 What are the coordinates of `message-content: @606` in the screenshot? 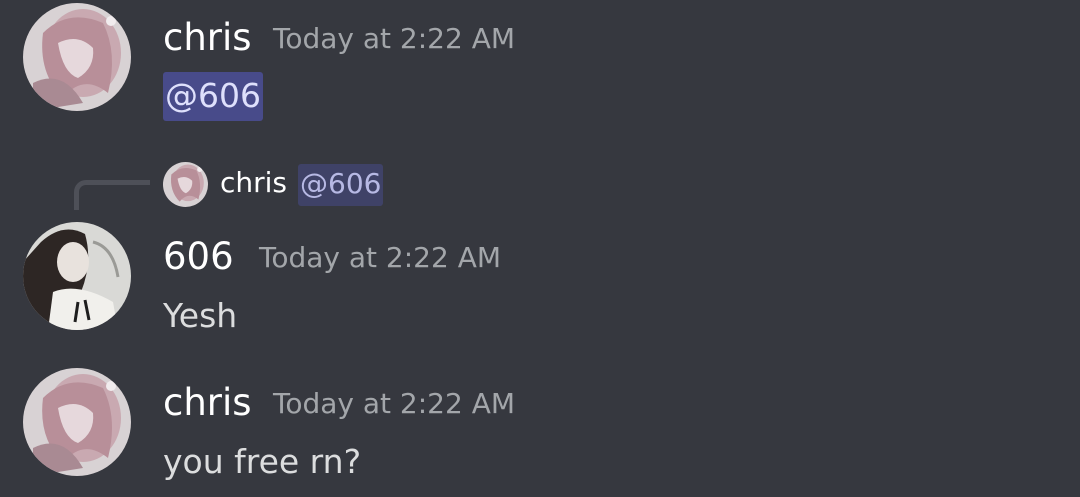 It's located at (213, 96).